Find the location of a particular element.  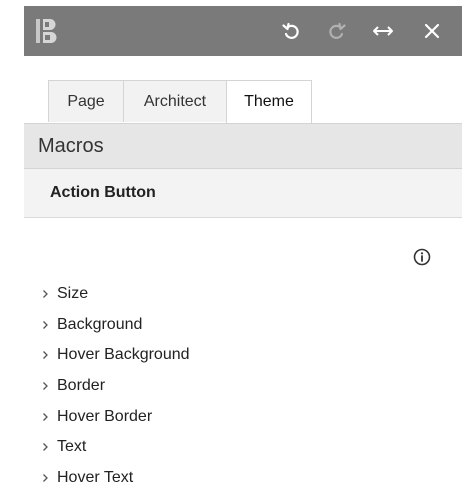

tab-label: Page is located at coordinates (86, 101).